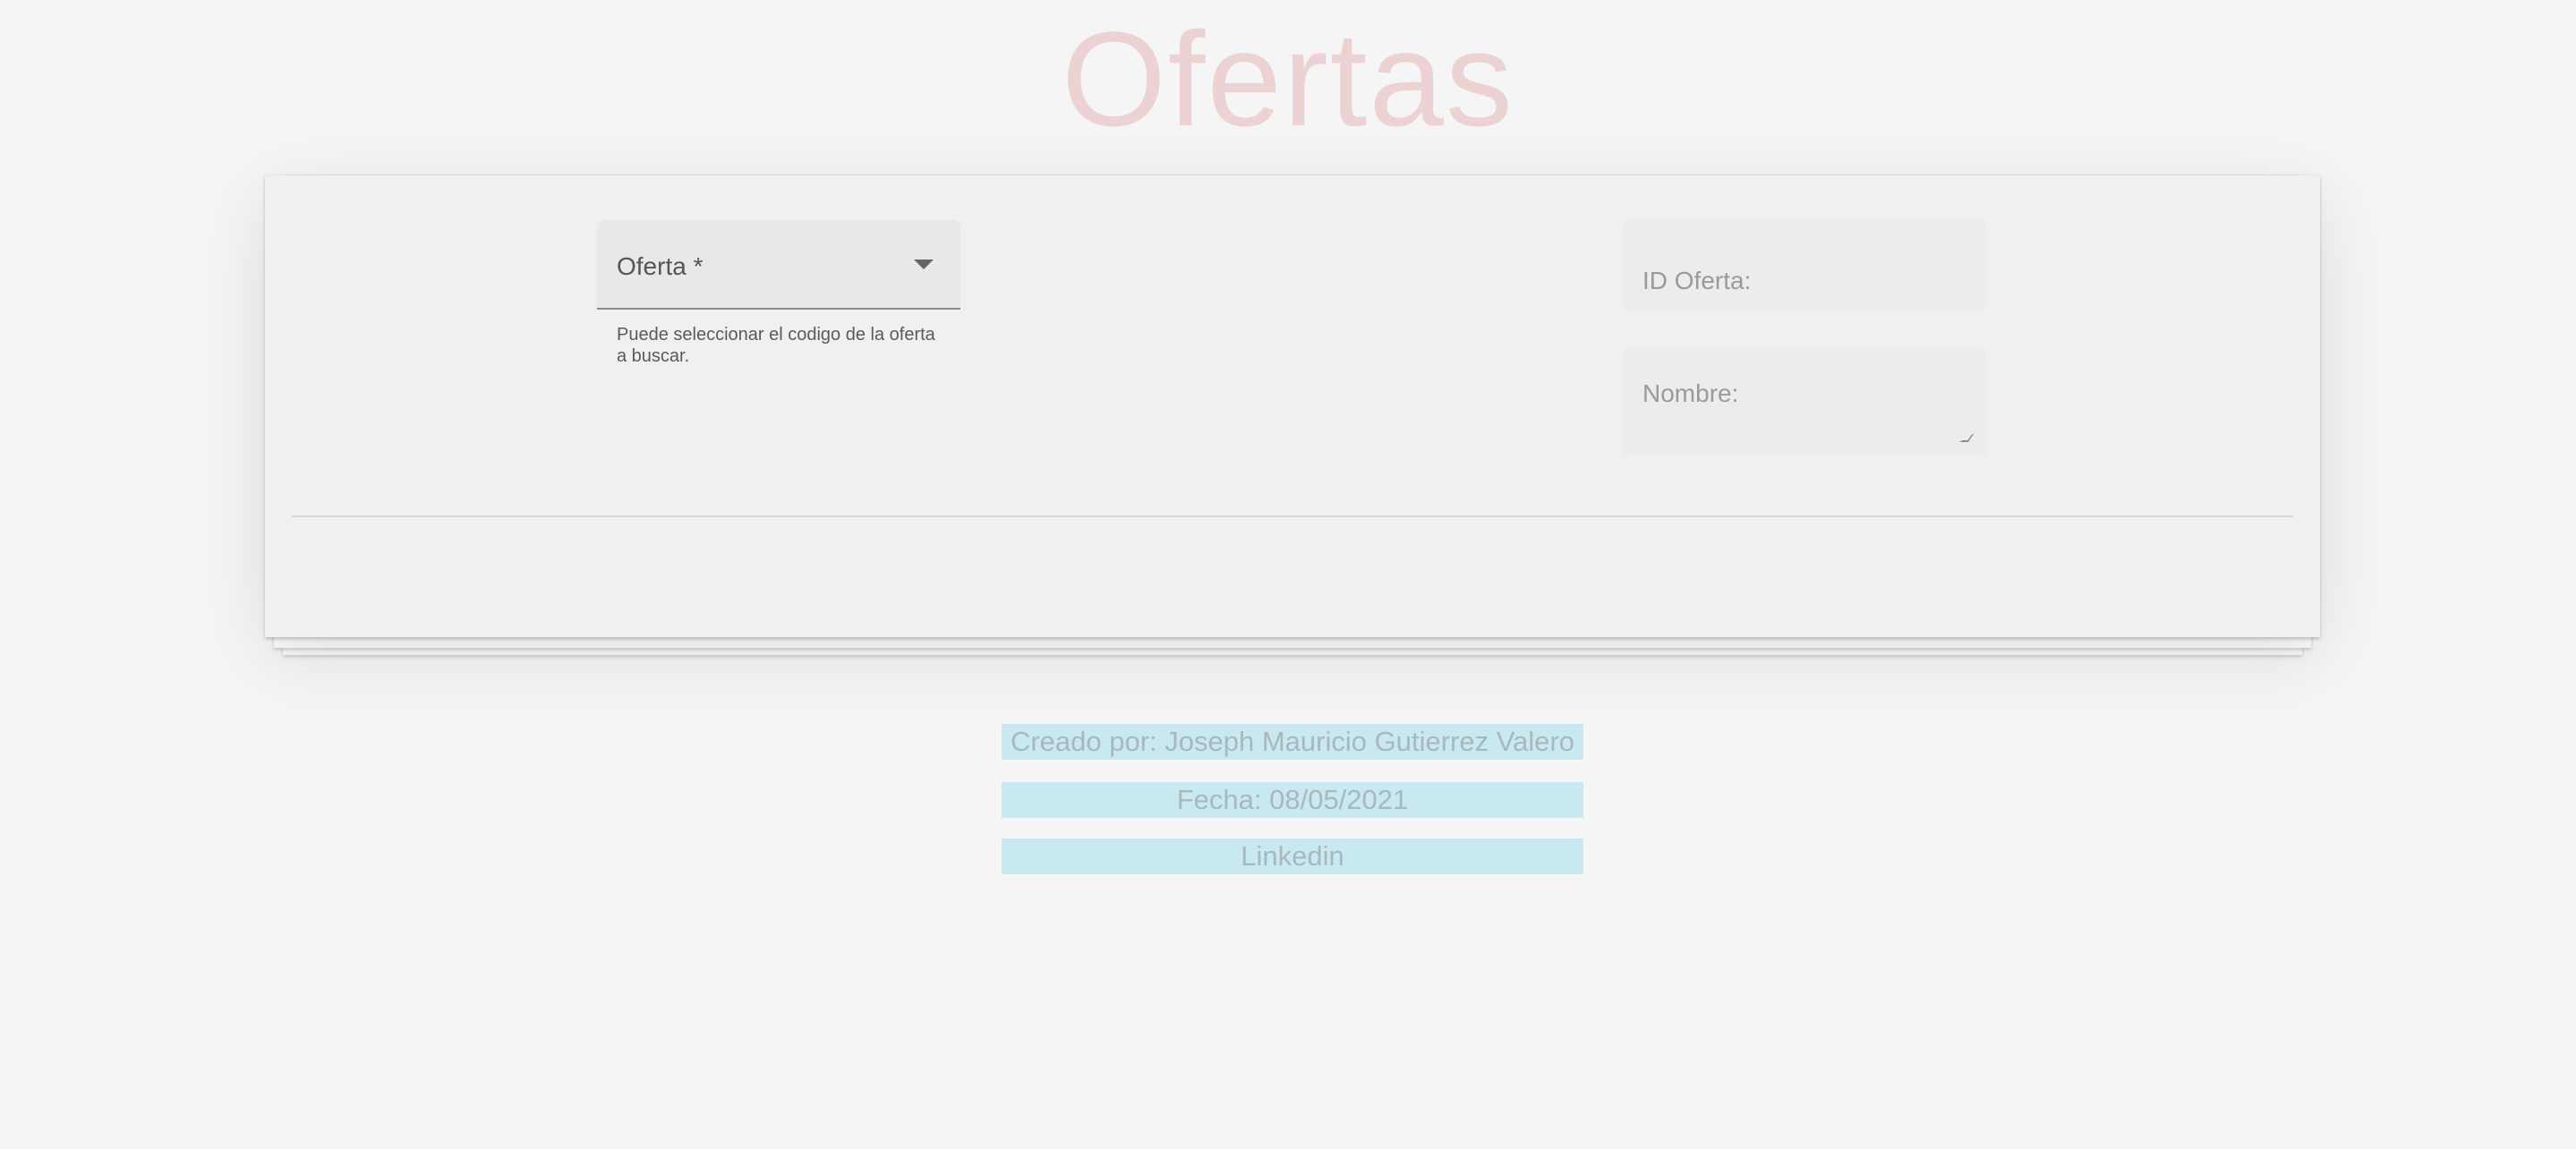 The height and width of the screenshot is (1149, 2576). I want to click on id-oferta-field-container, so click(1804, 265).